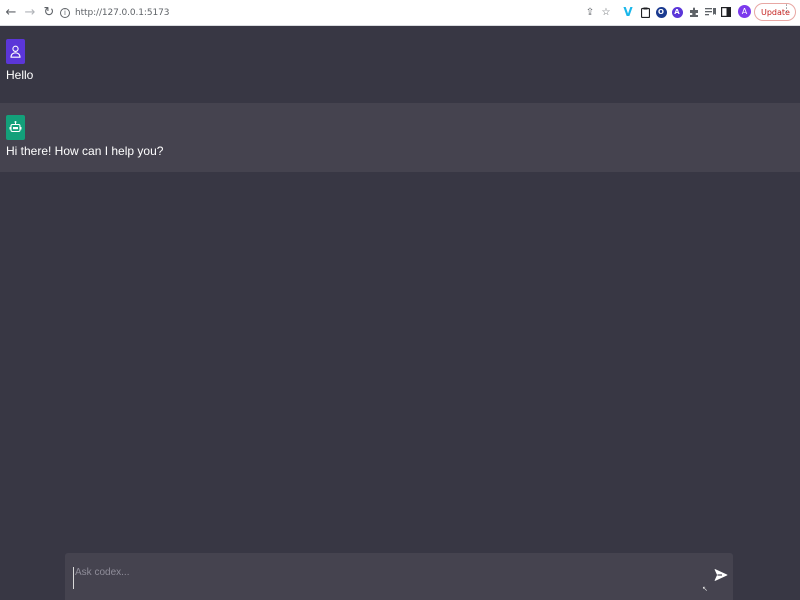  What do you see at coordinates (710, 12) in the screenshot?
I see `reading-list-icon` at bounding box center [710, 12].